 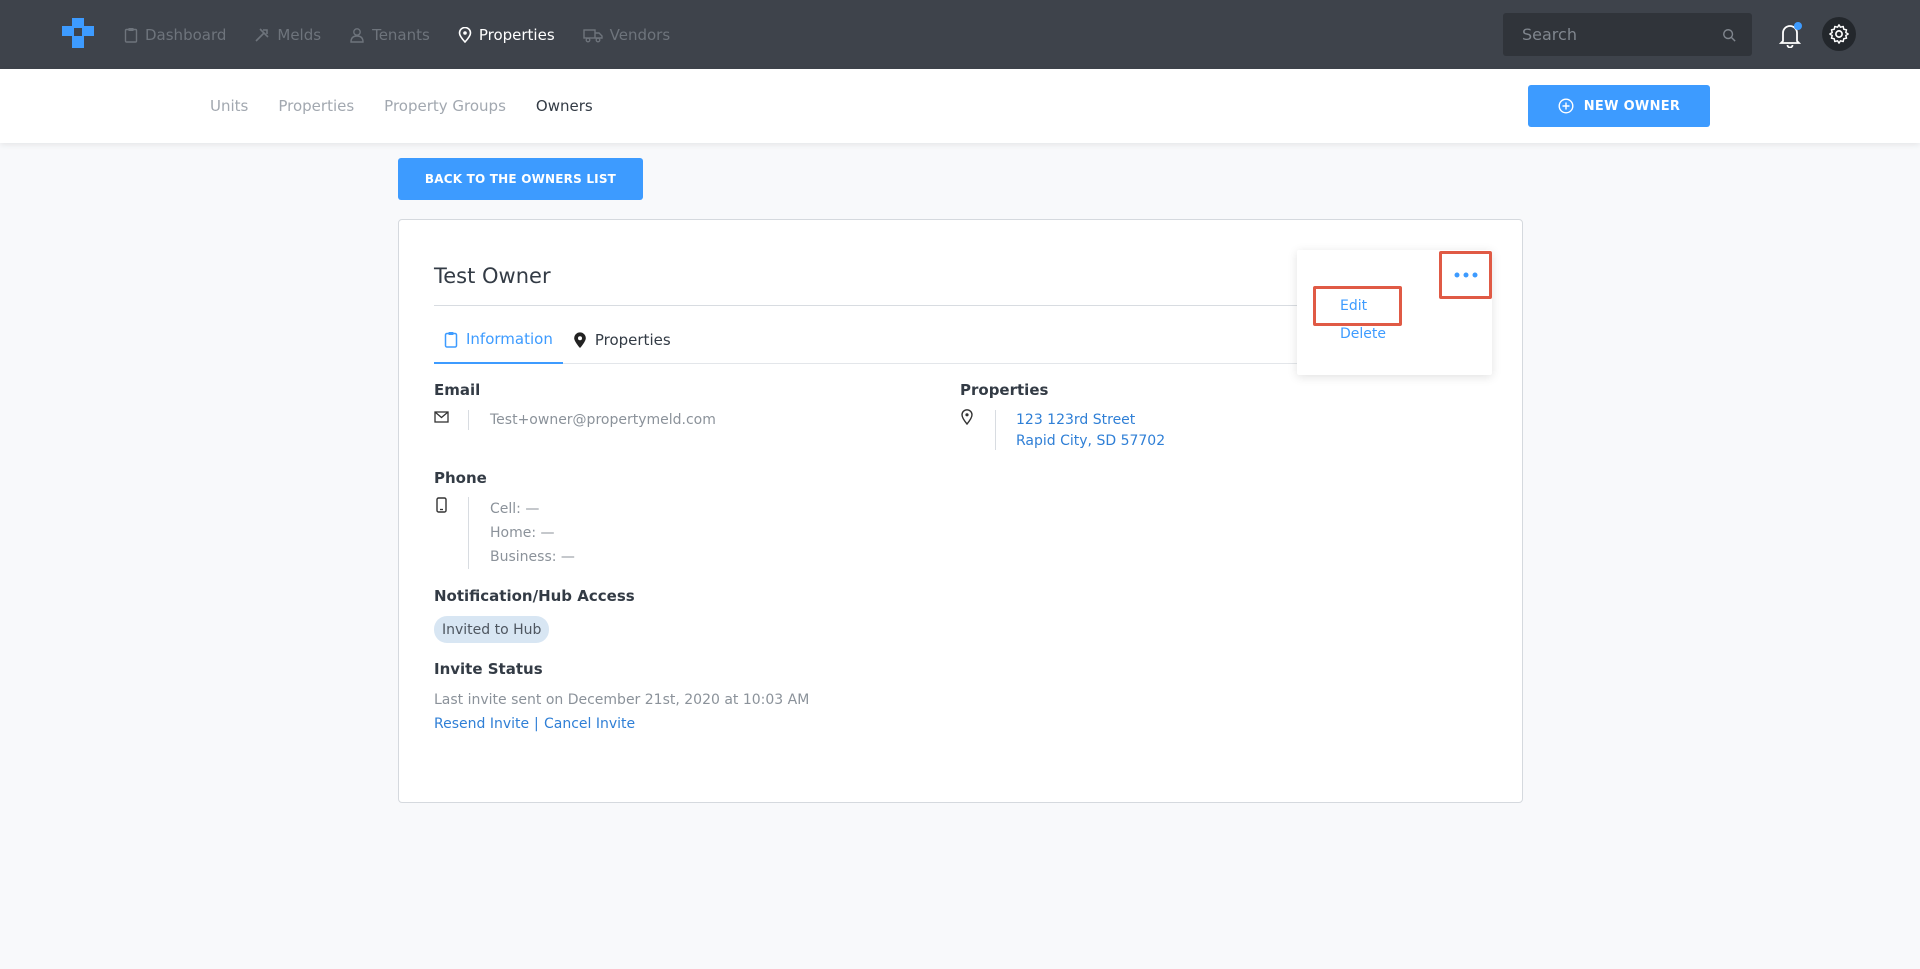 I want to click on email-value: Test+owner@propertymeld.com, so click(x=603, y=420).